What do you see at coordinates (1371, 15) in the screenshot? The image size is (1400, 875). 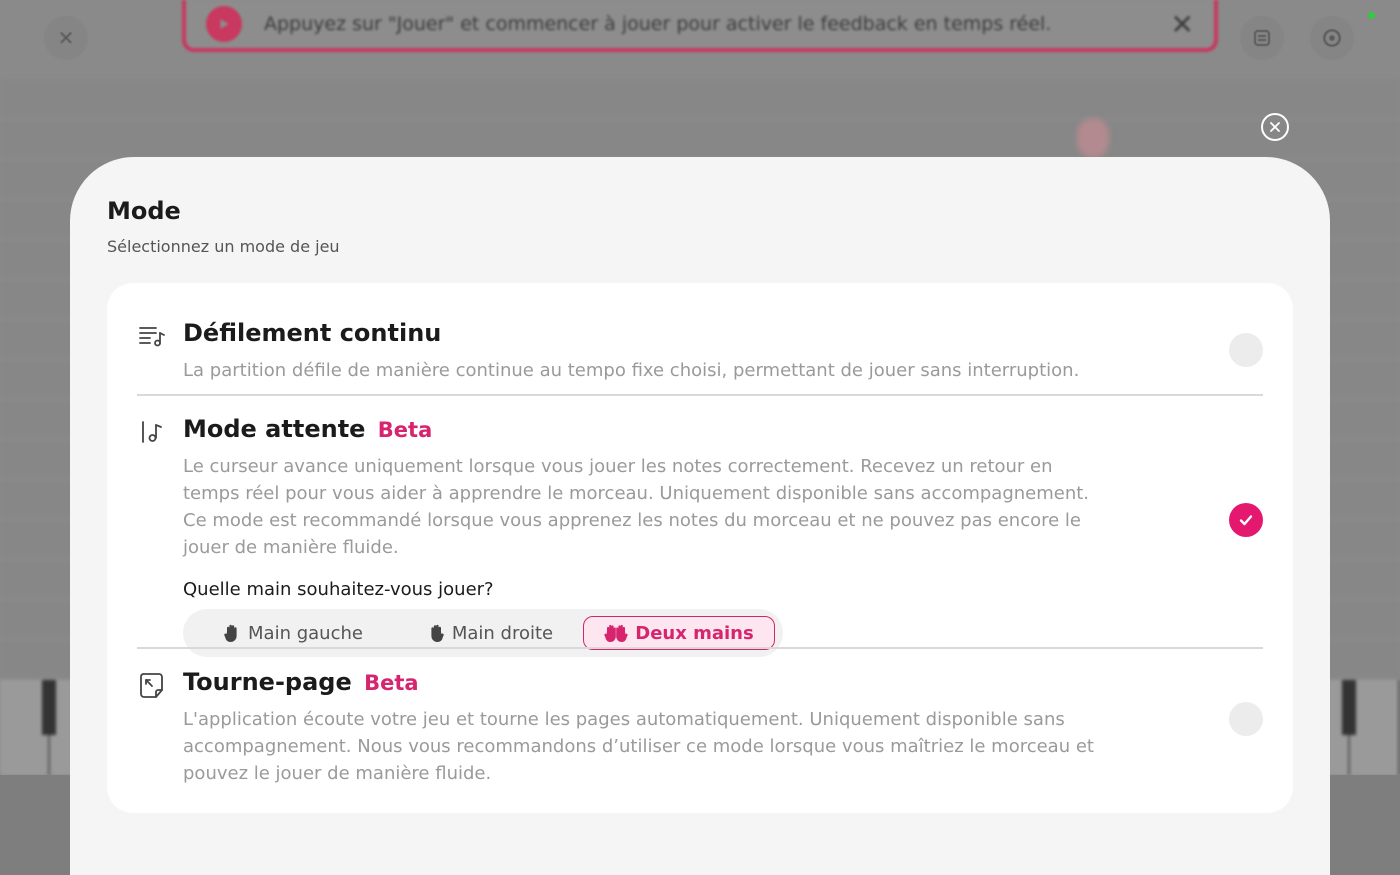 I see `status-dot` at bounding box center [1371, 15].